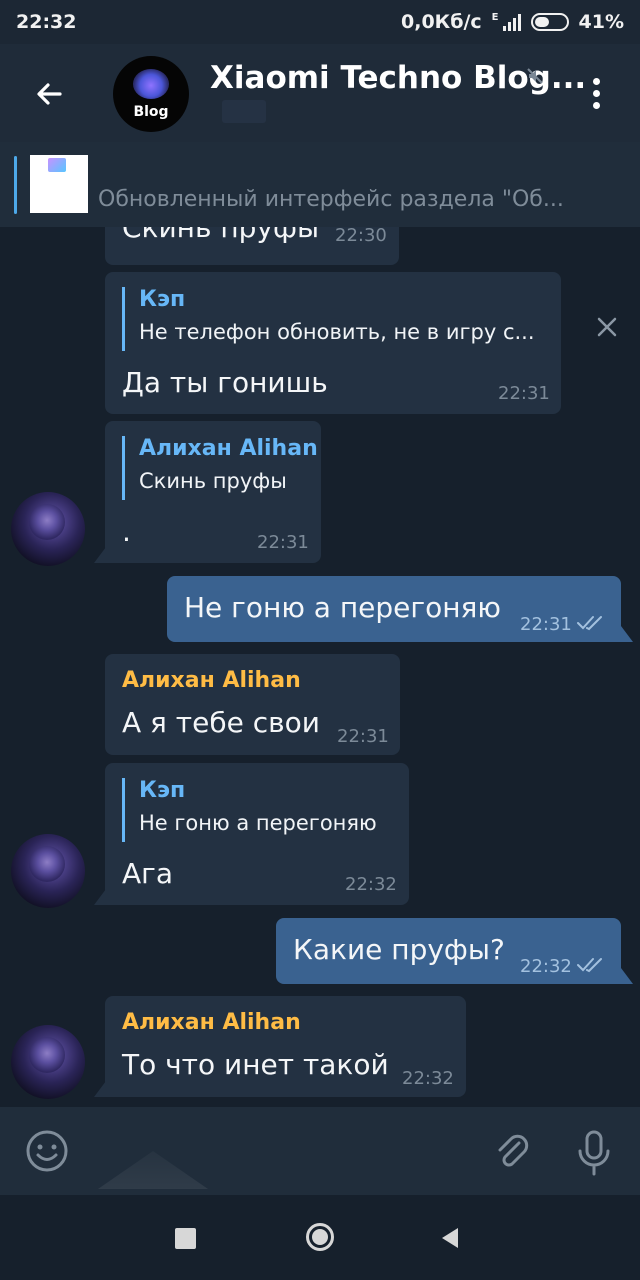 The image size is (640, 1280). Describe the element at coordinates (601, 22) in the screenshot. I see `battery-percent: 41%` at that location.